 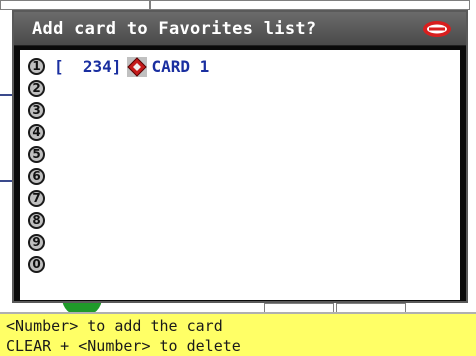 I want to click on dialog-titlebar: Add card to Favorites list?, so click(x=240, y=29).